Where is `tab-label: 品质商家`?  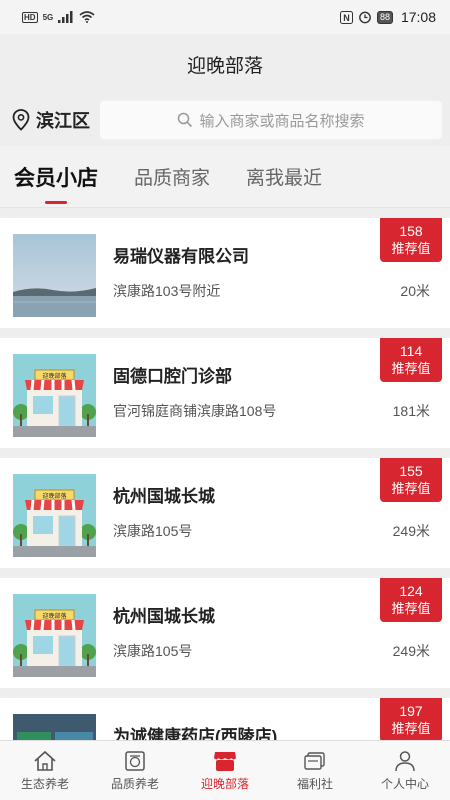 tab-label: 品质商家 is located at coordinates (172, 178).